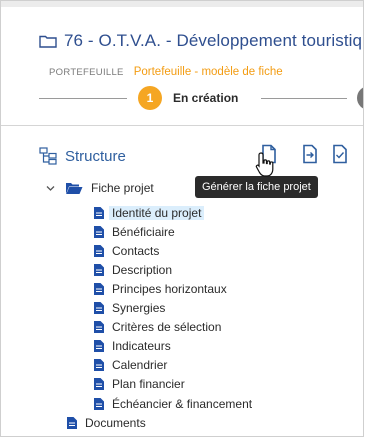 The image size is (365, 438). Describe the element at coordinates (74, 188) in the screenshot. I see `folder-open-icon` at that location.